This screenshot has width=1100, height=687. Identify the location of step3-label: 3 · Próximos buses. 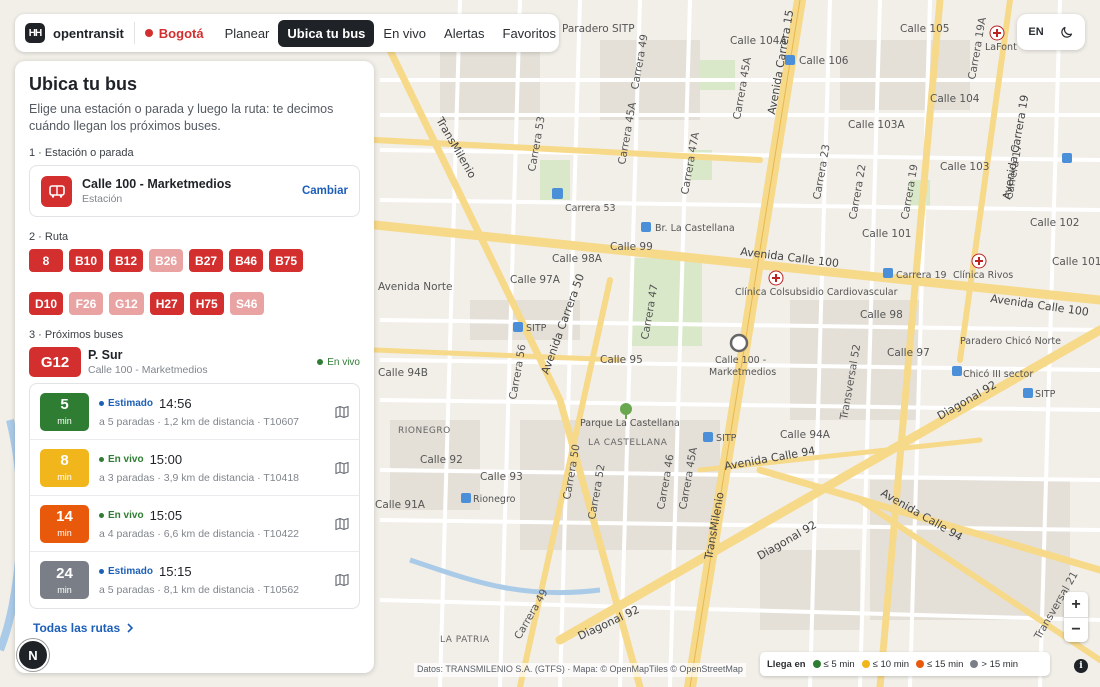
(76, 335).